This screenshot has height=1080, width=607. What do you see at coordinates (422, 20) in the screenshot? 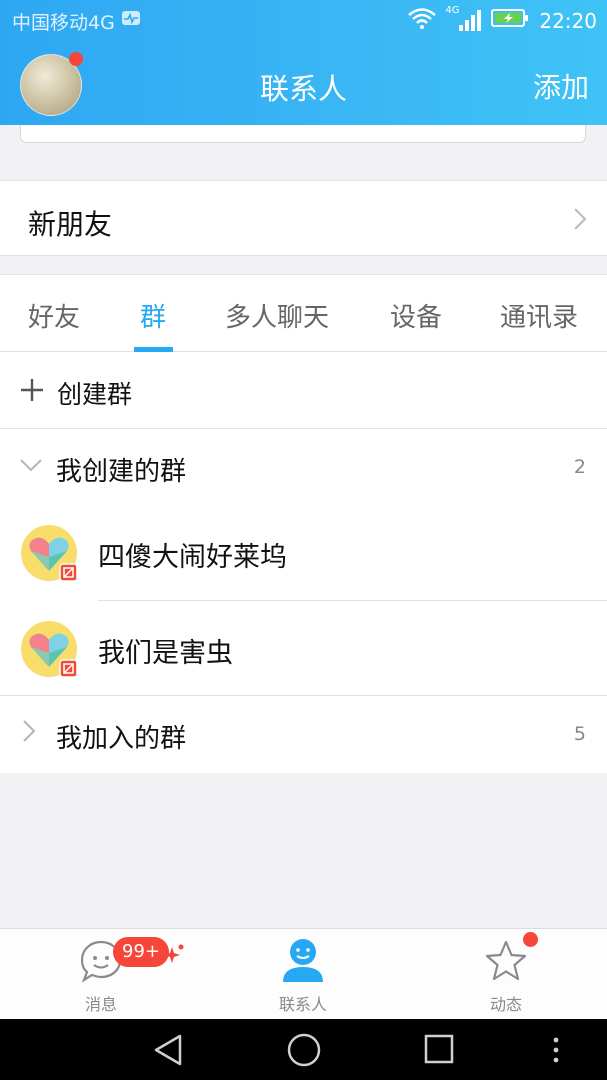
I see `wifi-icon` at bounding box center [422, 20].